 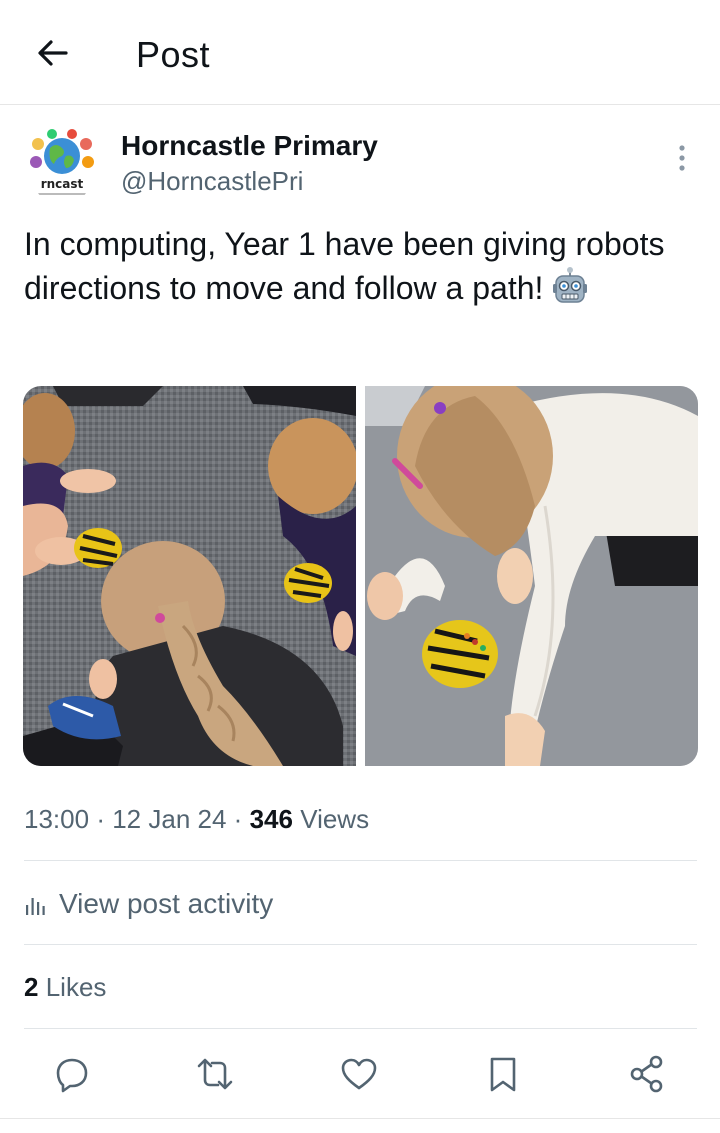 What do you see at coordinates (57, 819) in the screenshot?
I see `post-time: 13:00` at bounding box center [57, 819].